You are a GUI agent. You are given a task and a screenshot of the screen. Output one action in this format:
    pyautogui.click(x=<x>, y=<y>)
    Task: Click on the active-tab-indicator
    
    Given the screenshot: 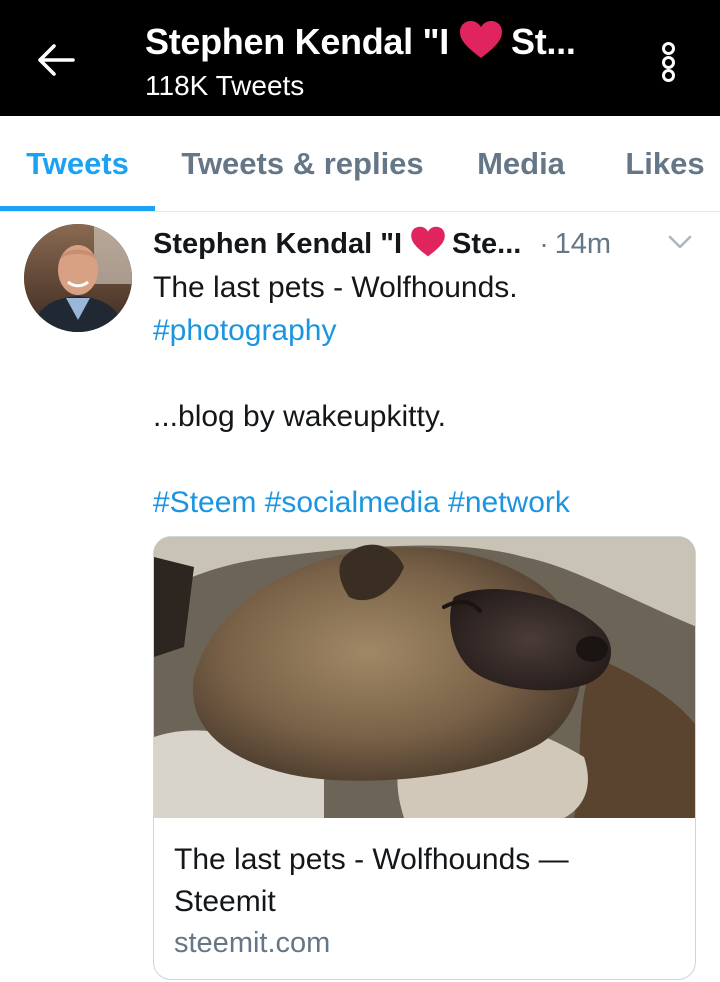 What is the action you would take?
    pyautogui.click(x=77, y=208)
    